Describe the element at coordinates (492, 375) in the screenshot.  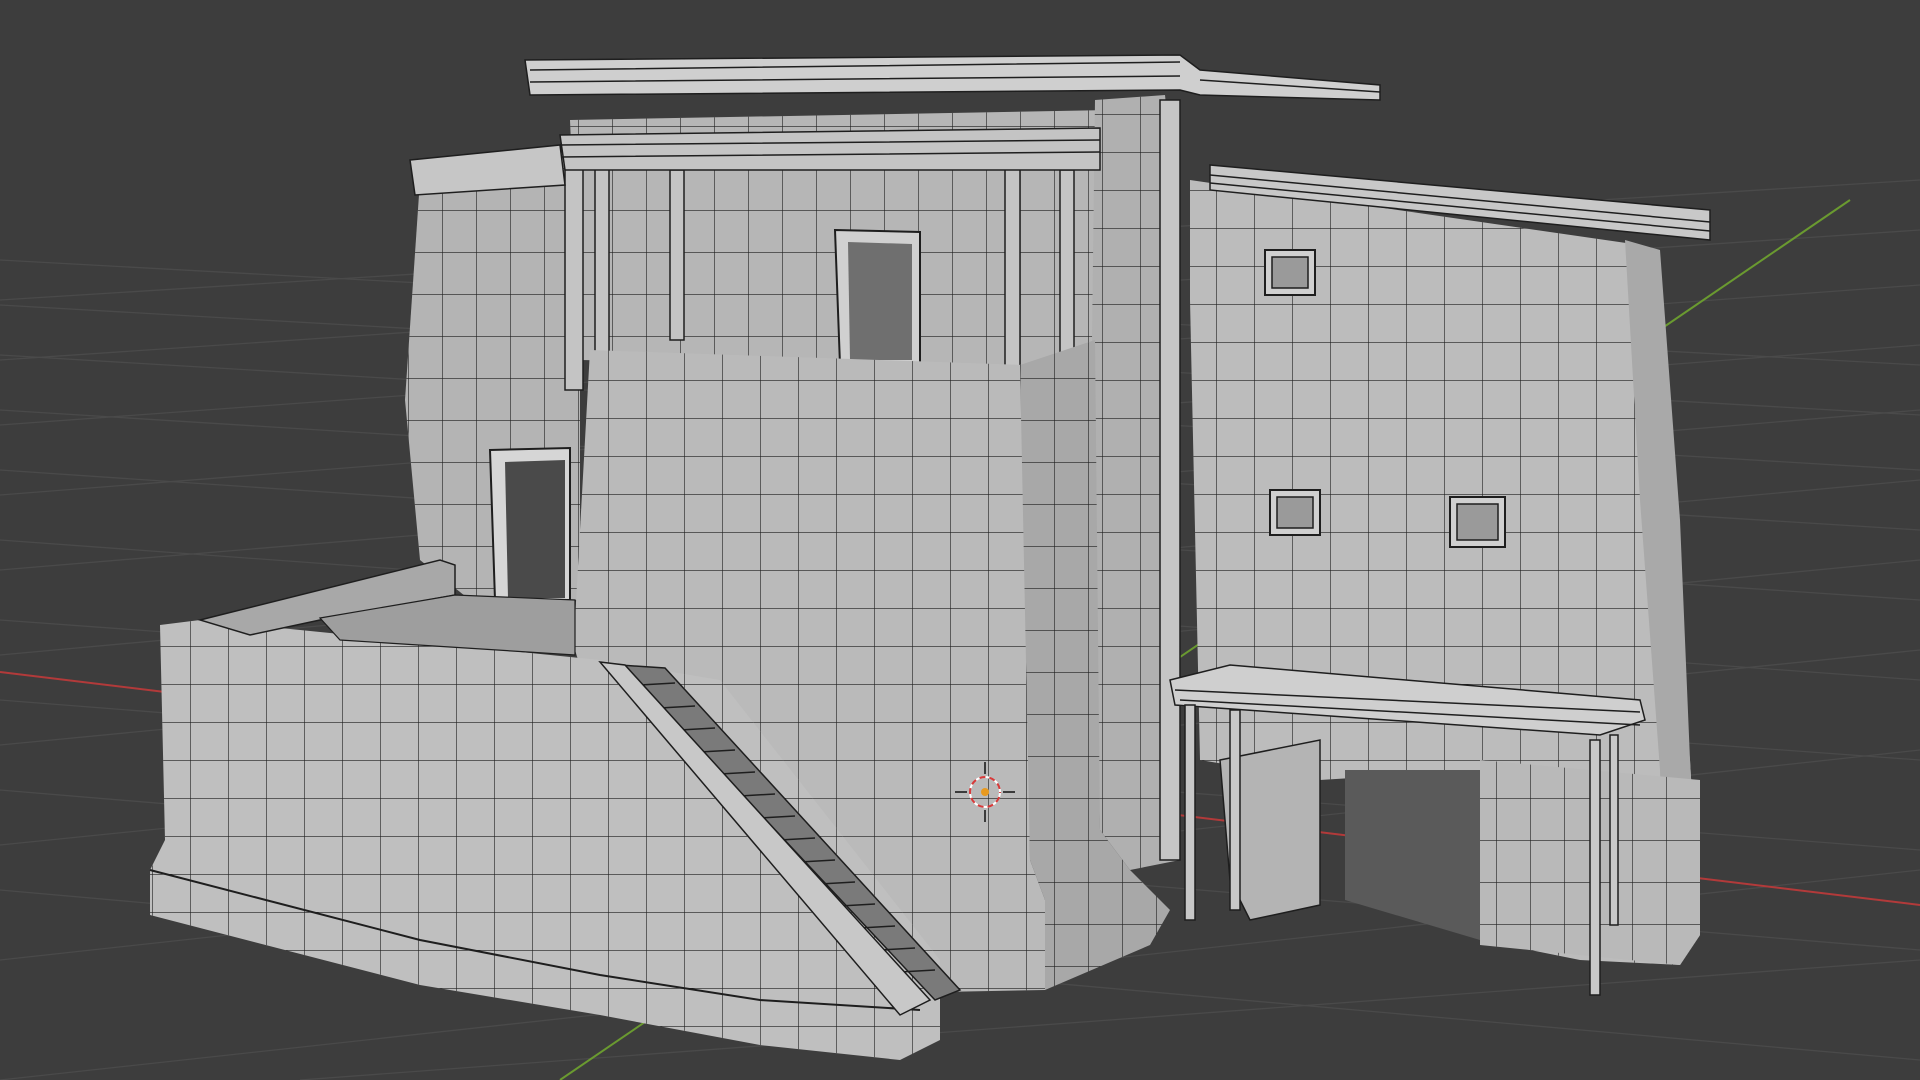
I see `left-back-wall` at that location.